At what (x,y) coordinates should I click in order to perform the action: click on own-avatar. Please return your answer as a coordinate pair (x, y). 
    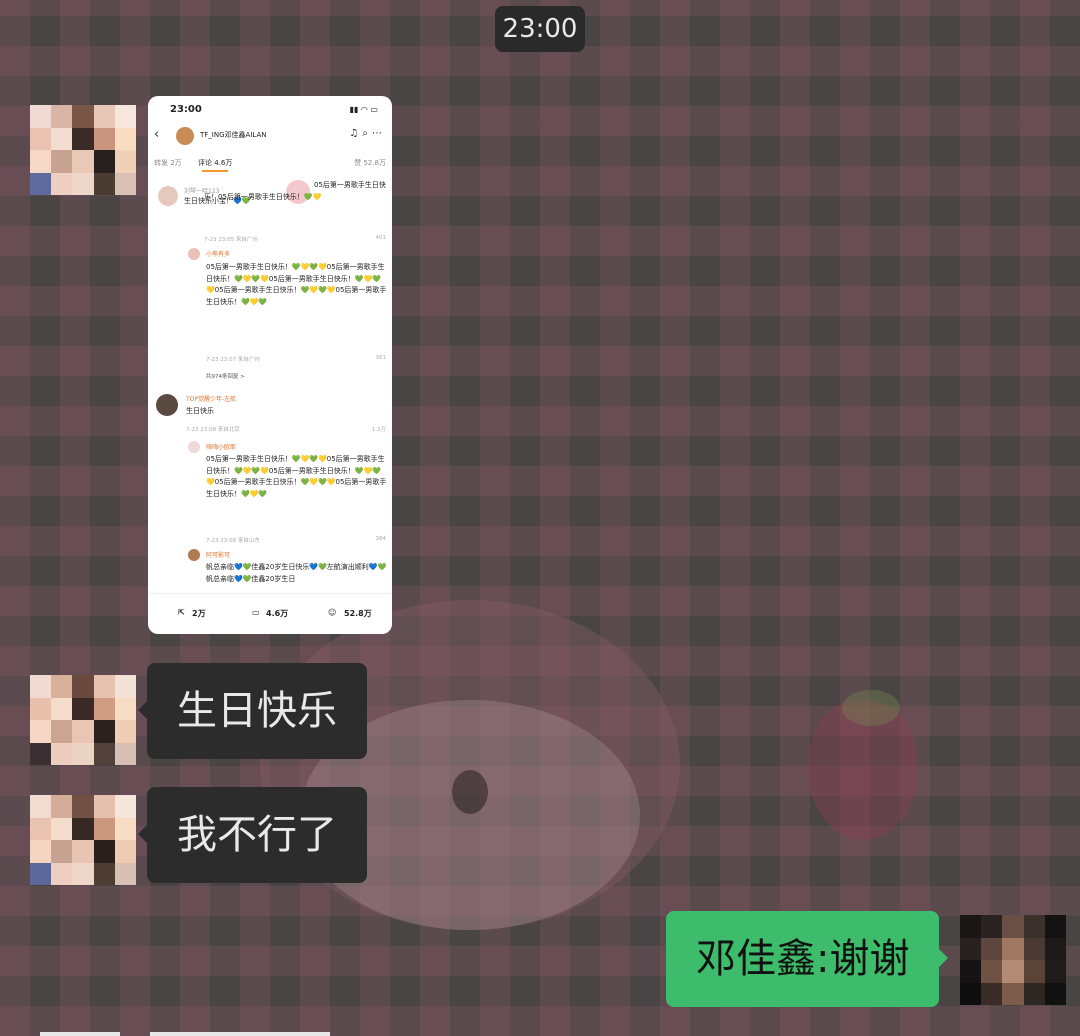
    Looking at the image, I should click on (1013, 960).